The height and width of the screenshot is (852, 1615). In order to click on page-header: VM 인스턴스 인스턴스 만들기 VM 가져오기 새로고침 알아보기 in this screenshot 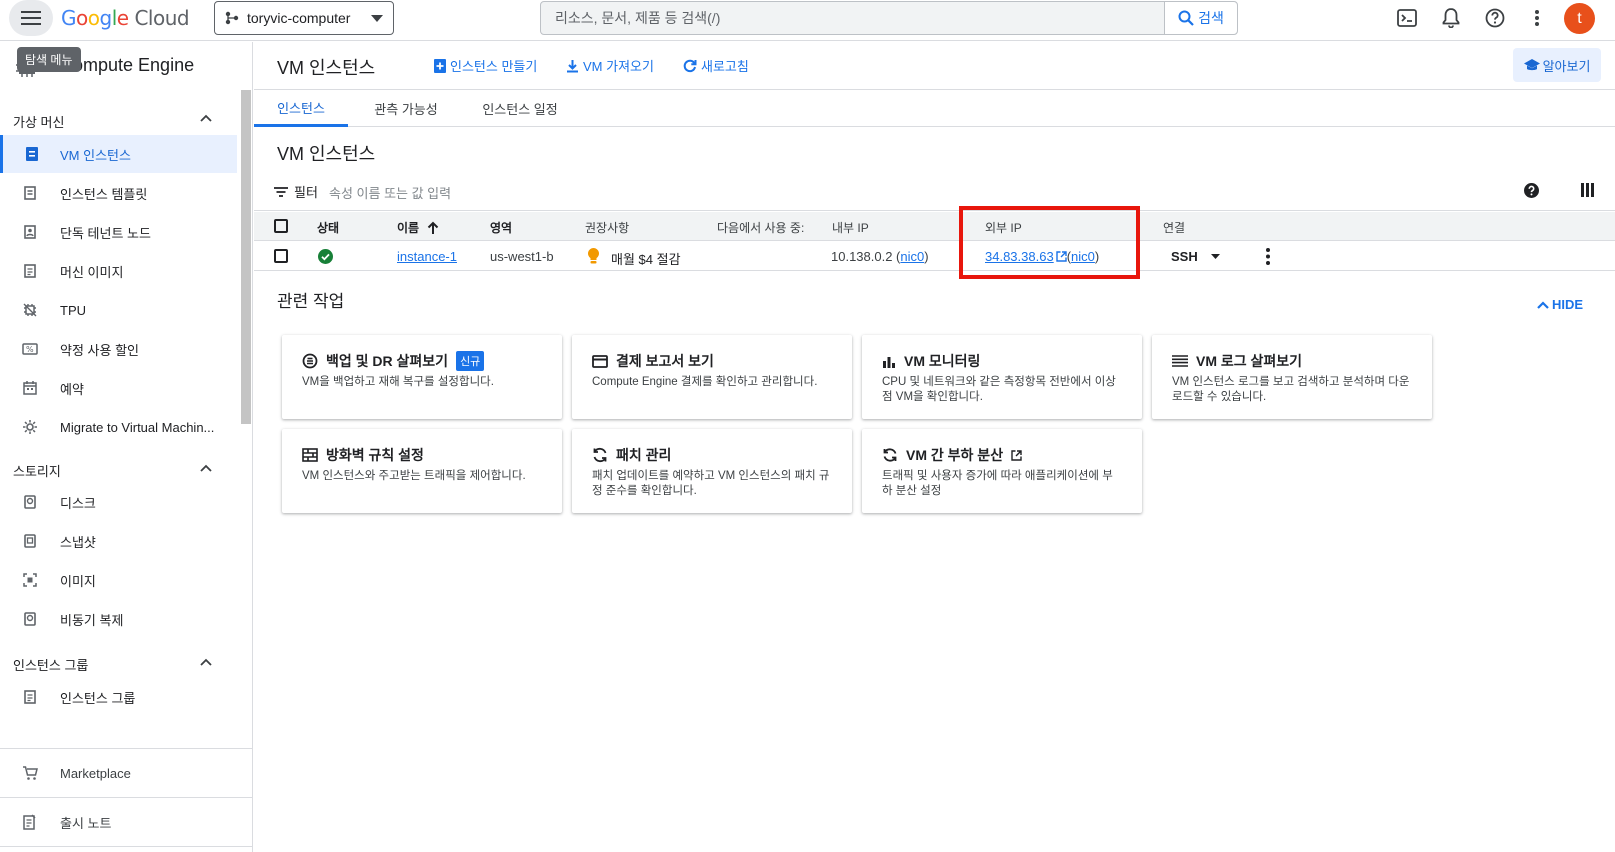, I will do `click(934, 66)`.